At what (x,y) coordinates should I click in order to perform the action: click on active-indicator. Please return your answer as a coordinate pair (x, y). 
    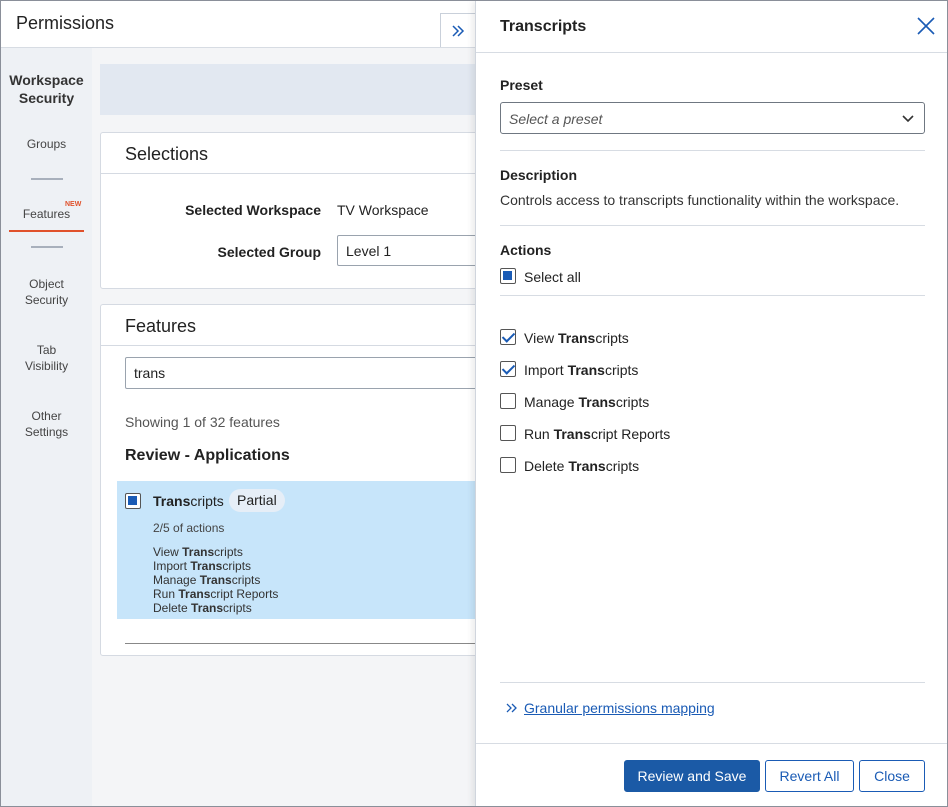
    Looking at the image, I should click on (46, 231).